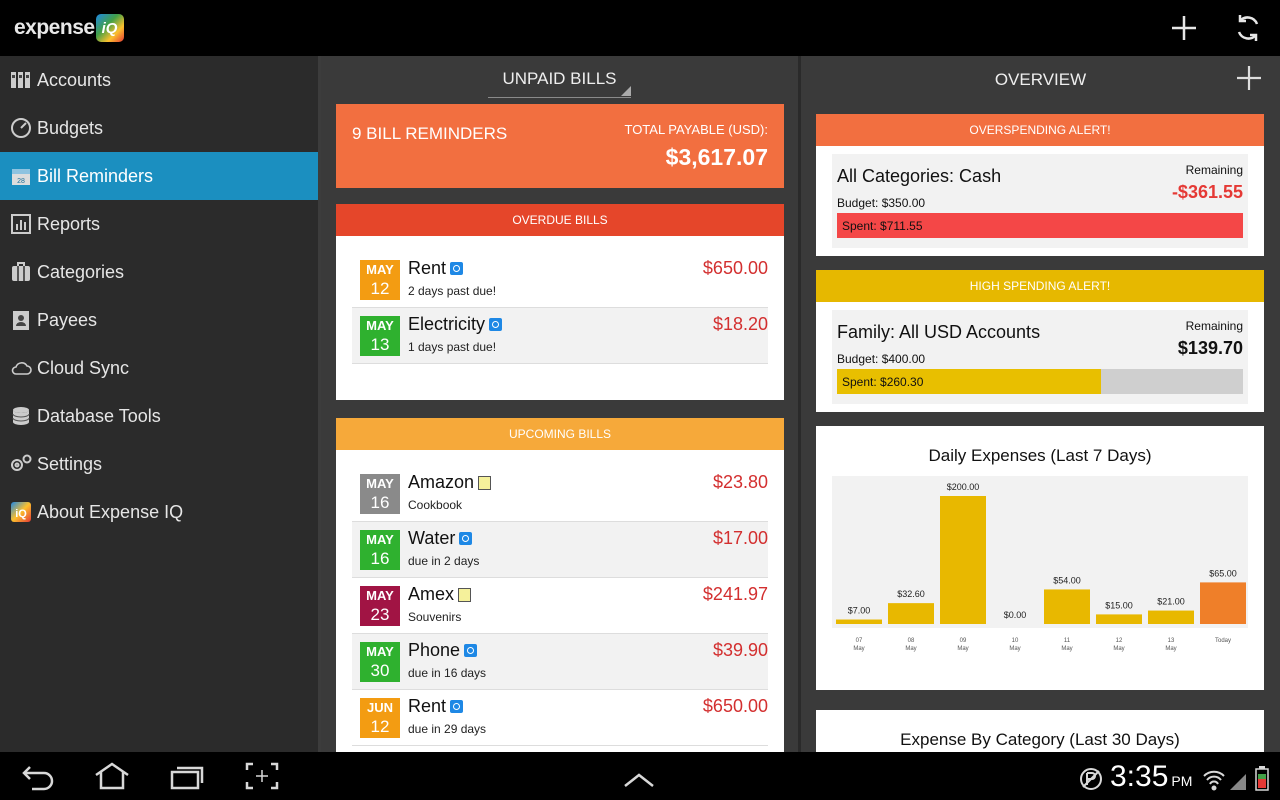 The height and width of the screenshot is (800, 1280). I want to click on categories-icon, so click(21, 272).